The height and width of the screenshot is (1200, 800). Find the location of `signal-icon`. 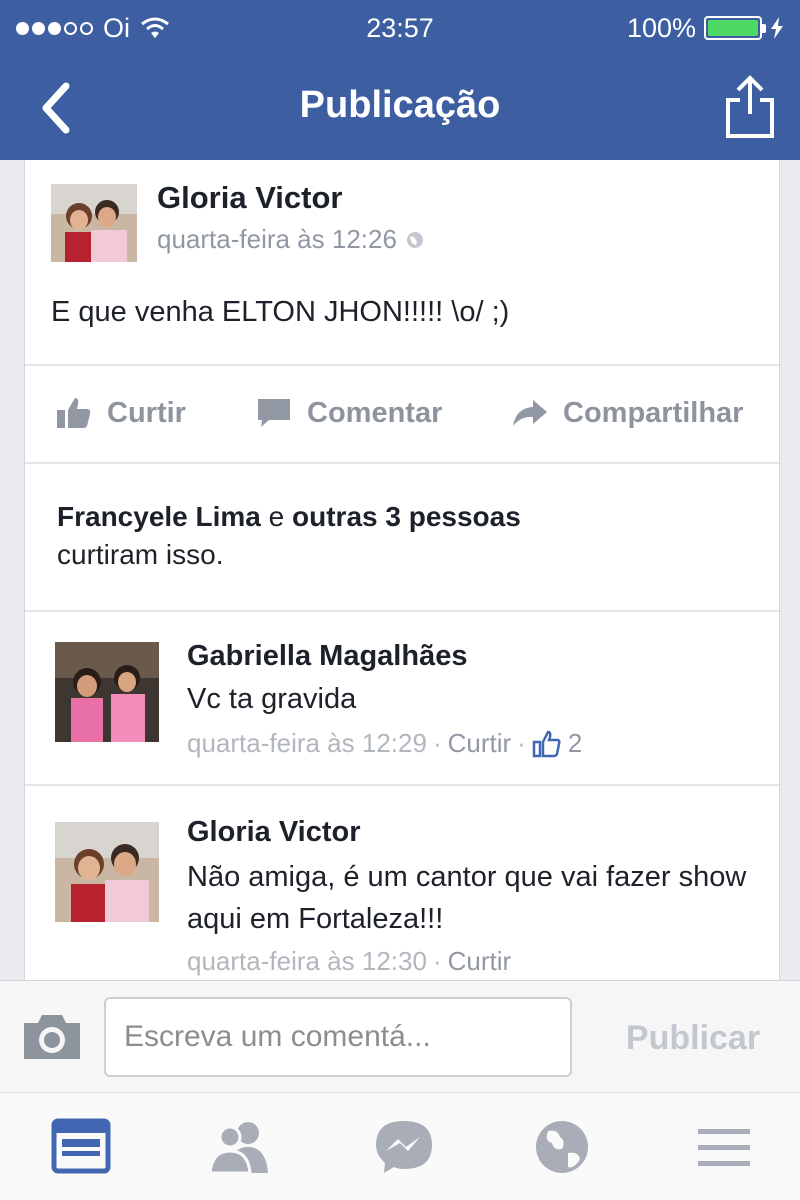

signal-icon is located at coordinates (54, 28).